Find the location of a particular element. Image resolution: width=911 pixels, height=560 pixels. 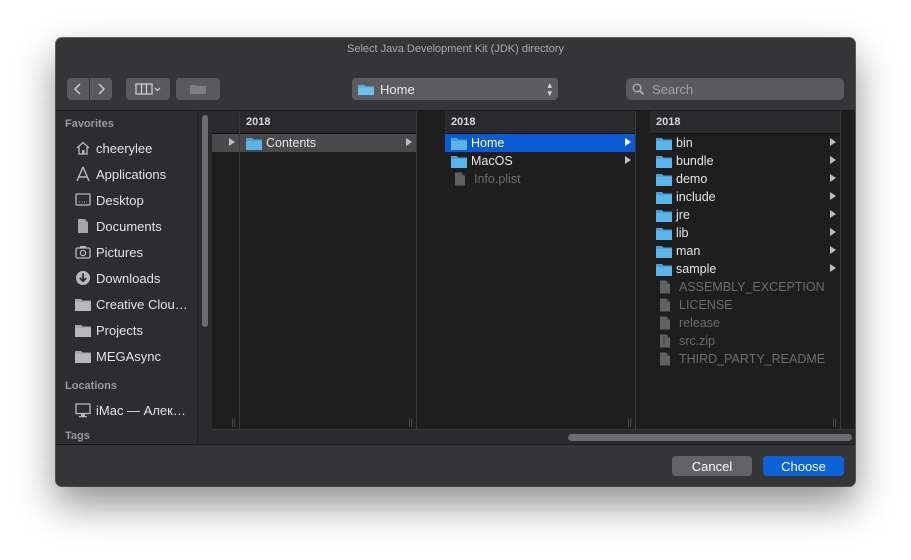

sidebar-scrollbar is located at coordinates (204, 277).